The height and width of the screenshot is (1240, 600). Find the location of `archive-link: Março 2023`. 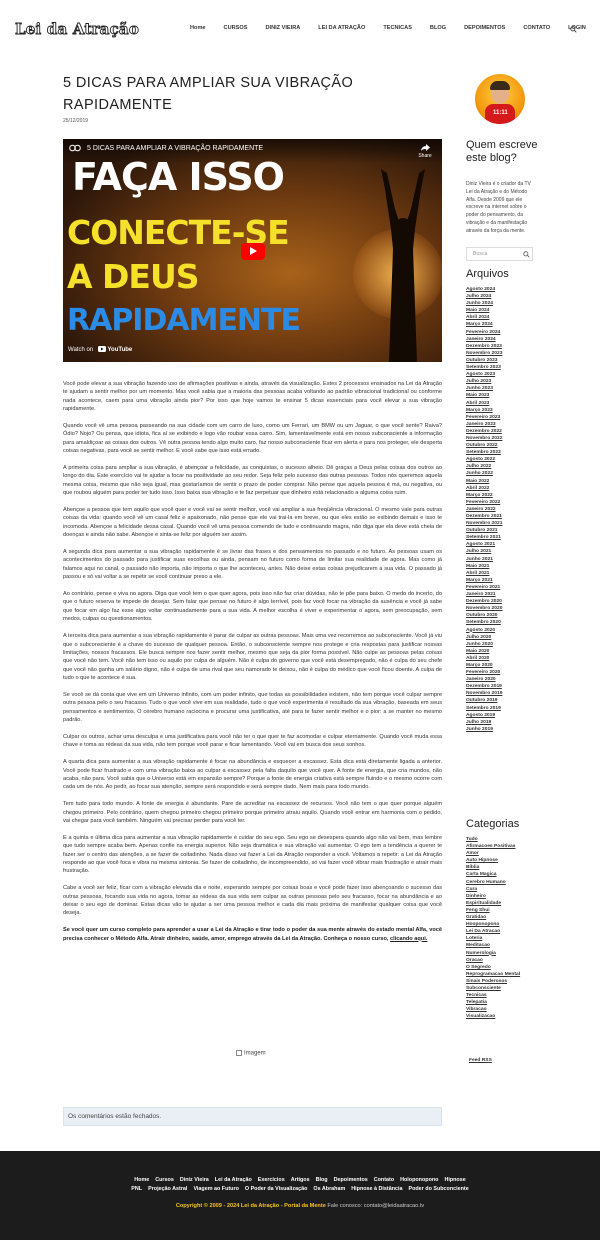

archive-link: Março 2023 is located at coordinates (506, 410).